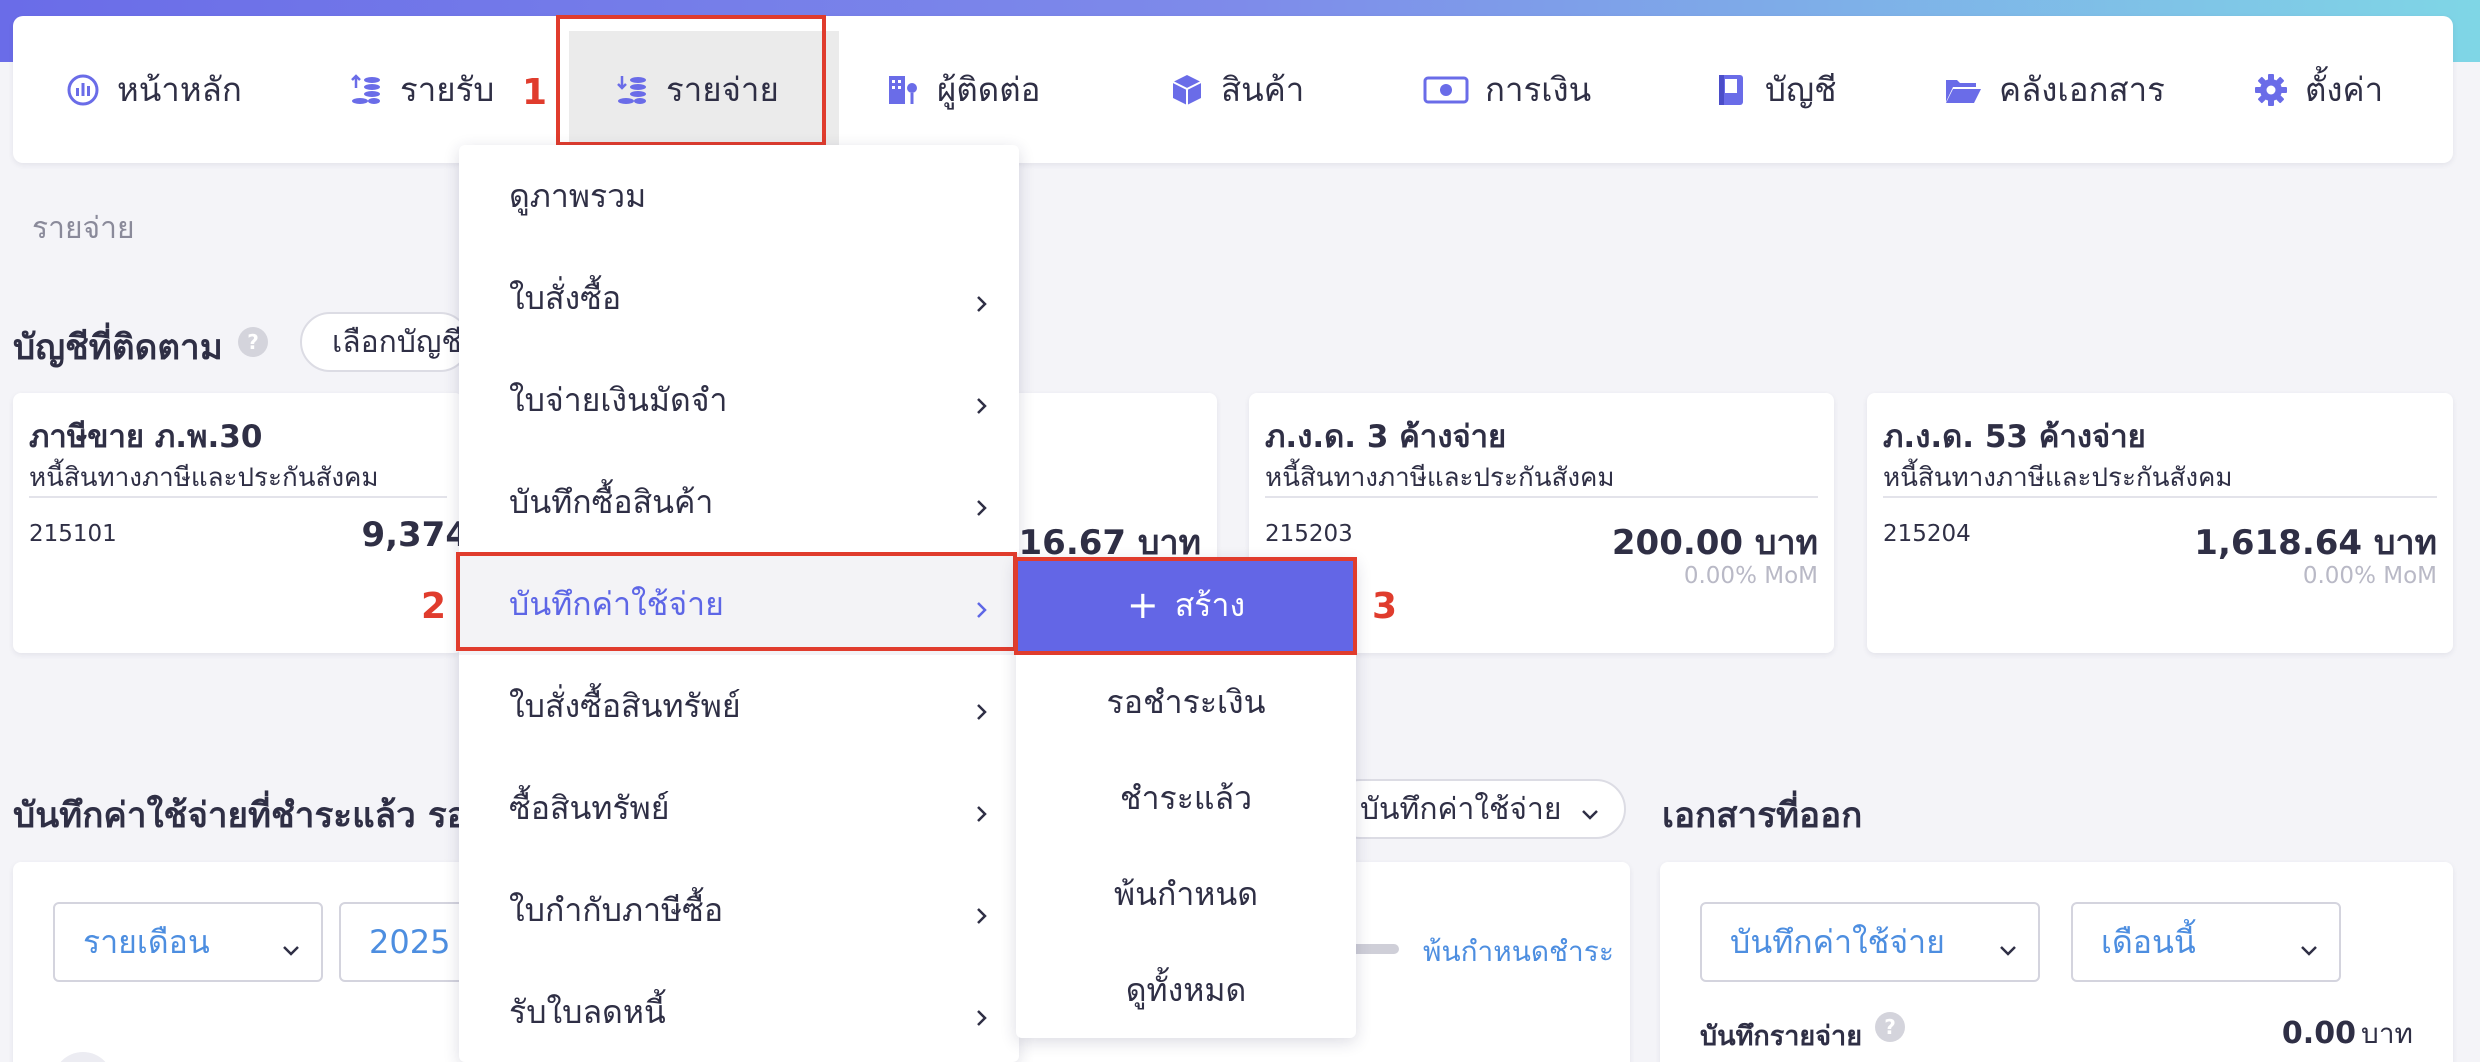 The image size is (2480, 1062). I want to click on nav-label: ผู้ติดต่อ, so click(989, 89).